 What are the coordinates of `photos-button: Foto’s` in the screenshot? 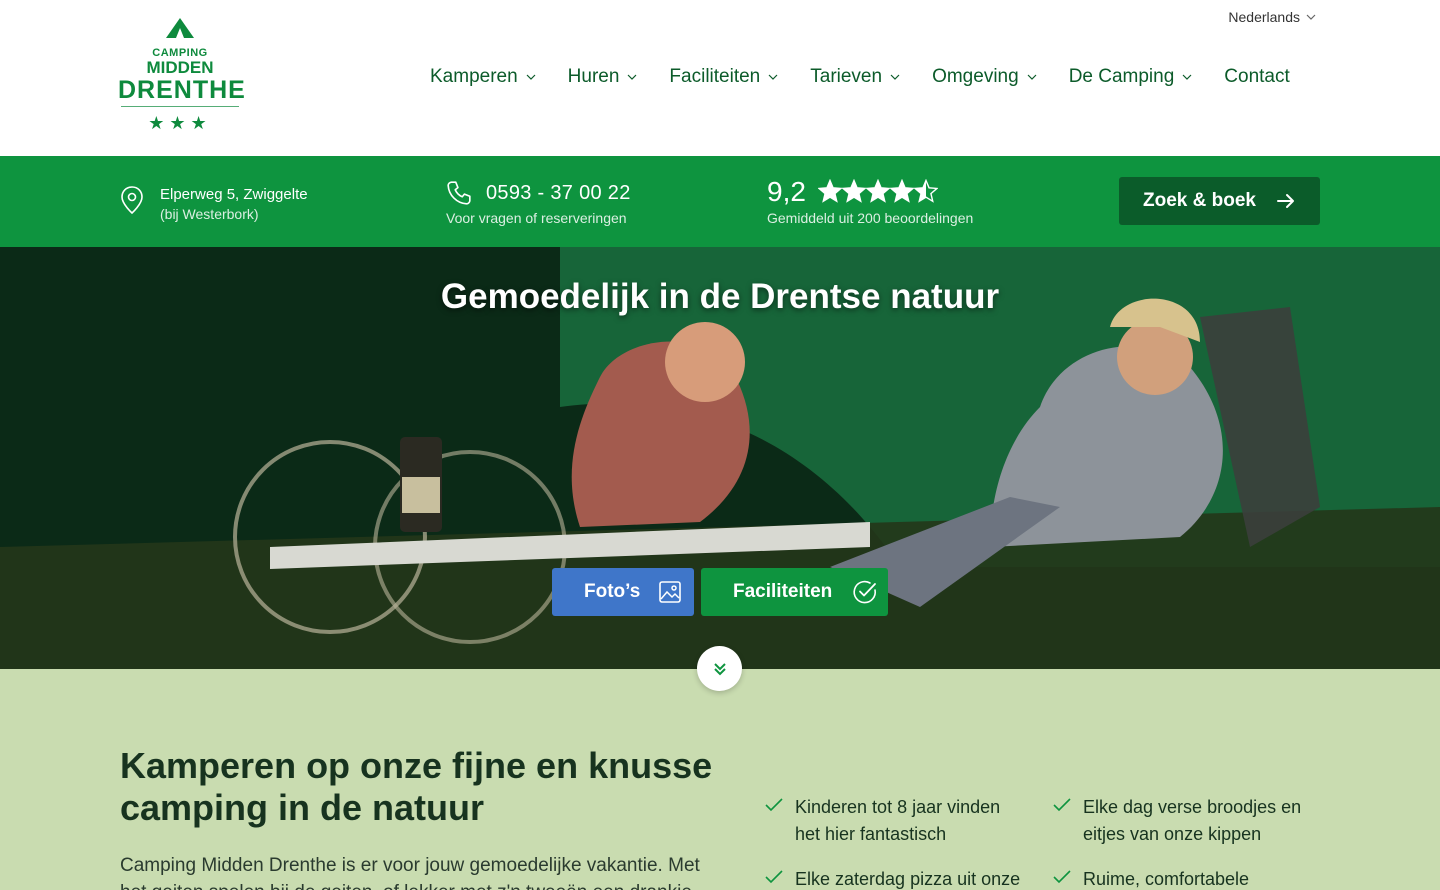 It's located at (623, 592).